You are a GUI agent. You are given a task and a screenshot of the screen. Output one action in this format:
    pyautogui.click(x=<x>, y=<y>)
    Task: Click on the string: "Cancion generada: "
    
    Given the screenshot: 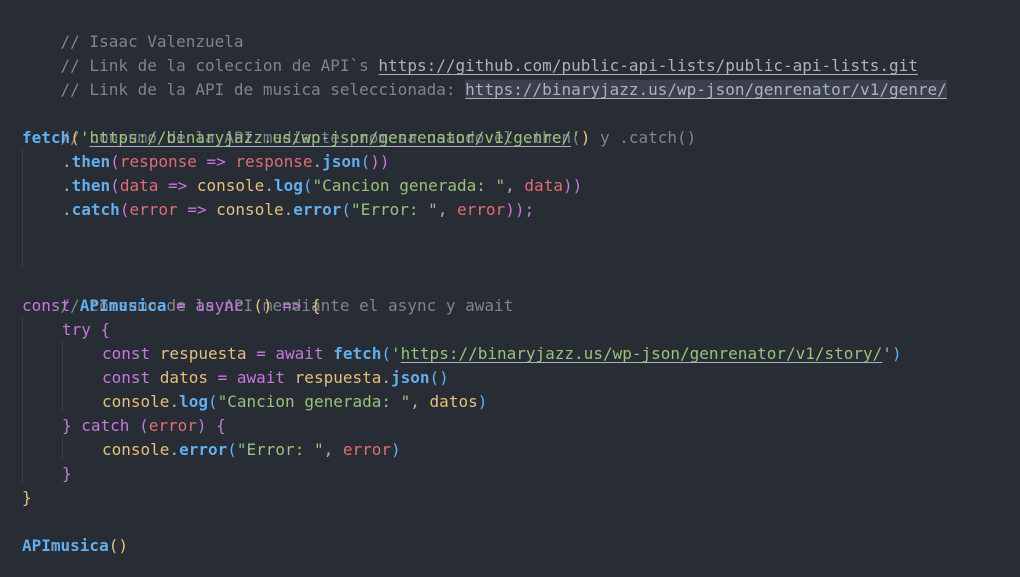 What is the action you would take?
    pyautogui.click(x=314, y=401)
    